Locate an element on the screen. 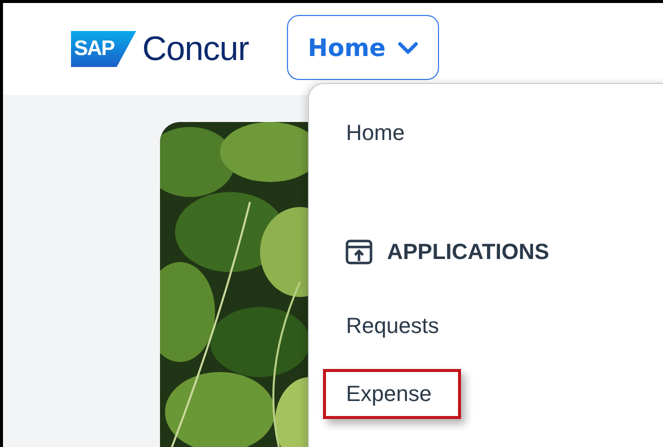 The image size is (663, 447). concur-logo-text: Concur is located at coordinates (195, 49).